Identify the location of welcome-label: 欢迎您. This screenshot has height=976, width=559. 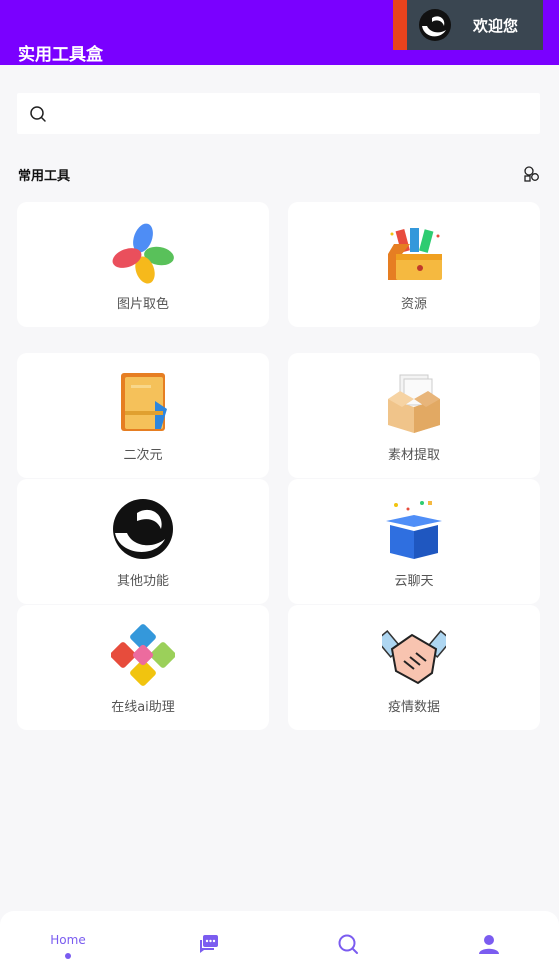
(496, 25).